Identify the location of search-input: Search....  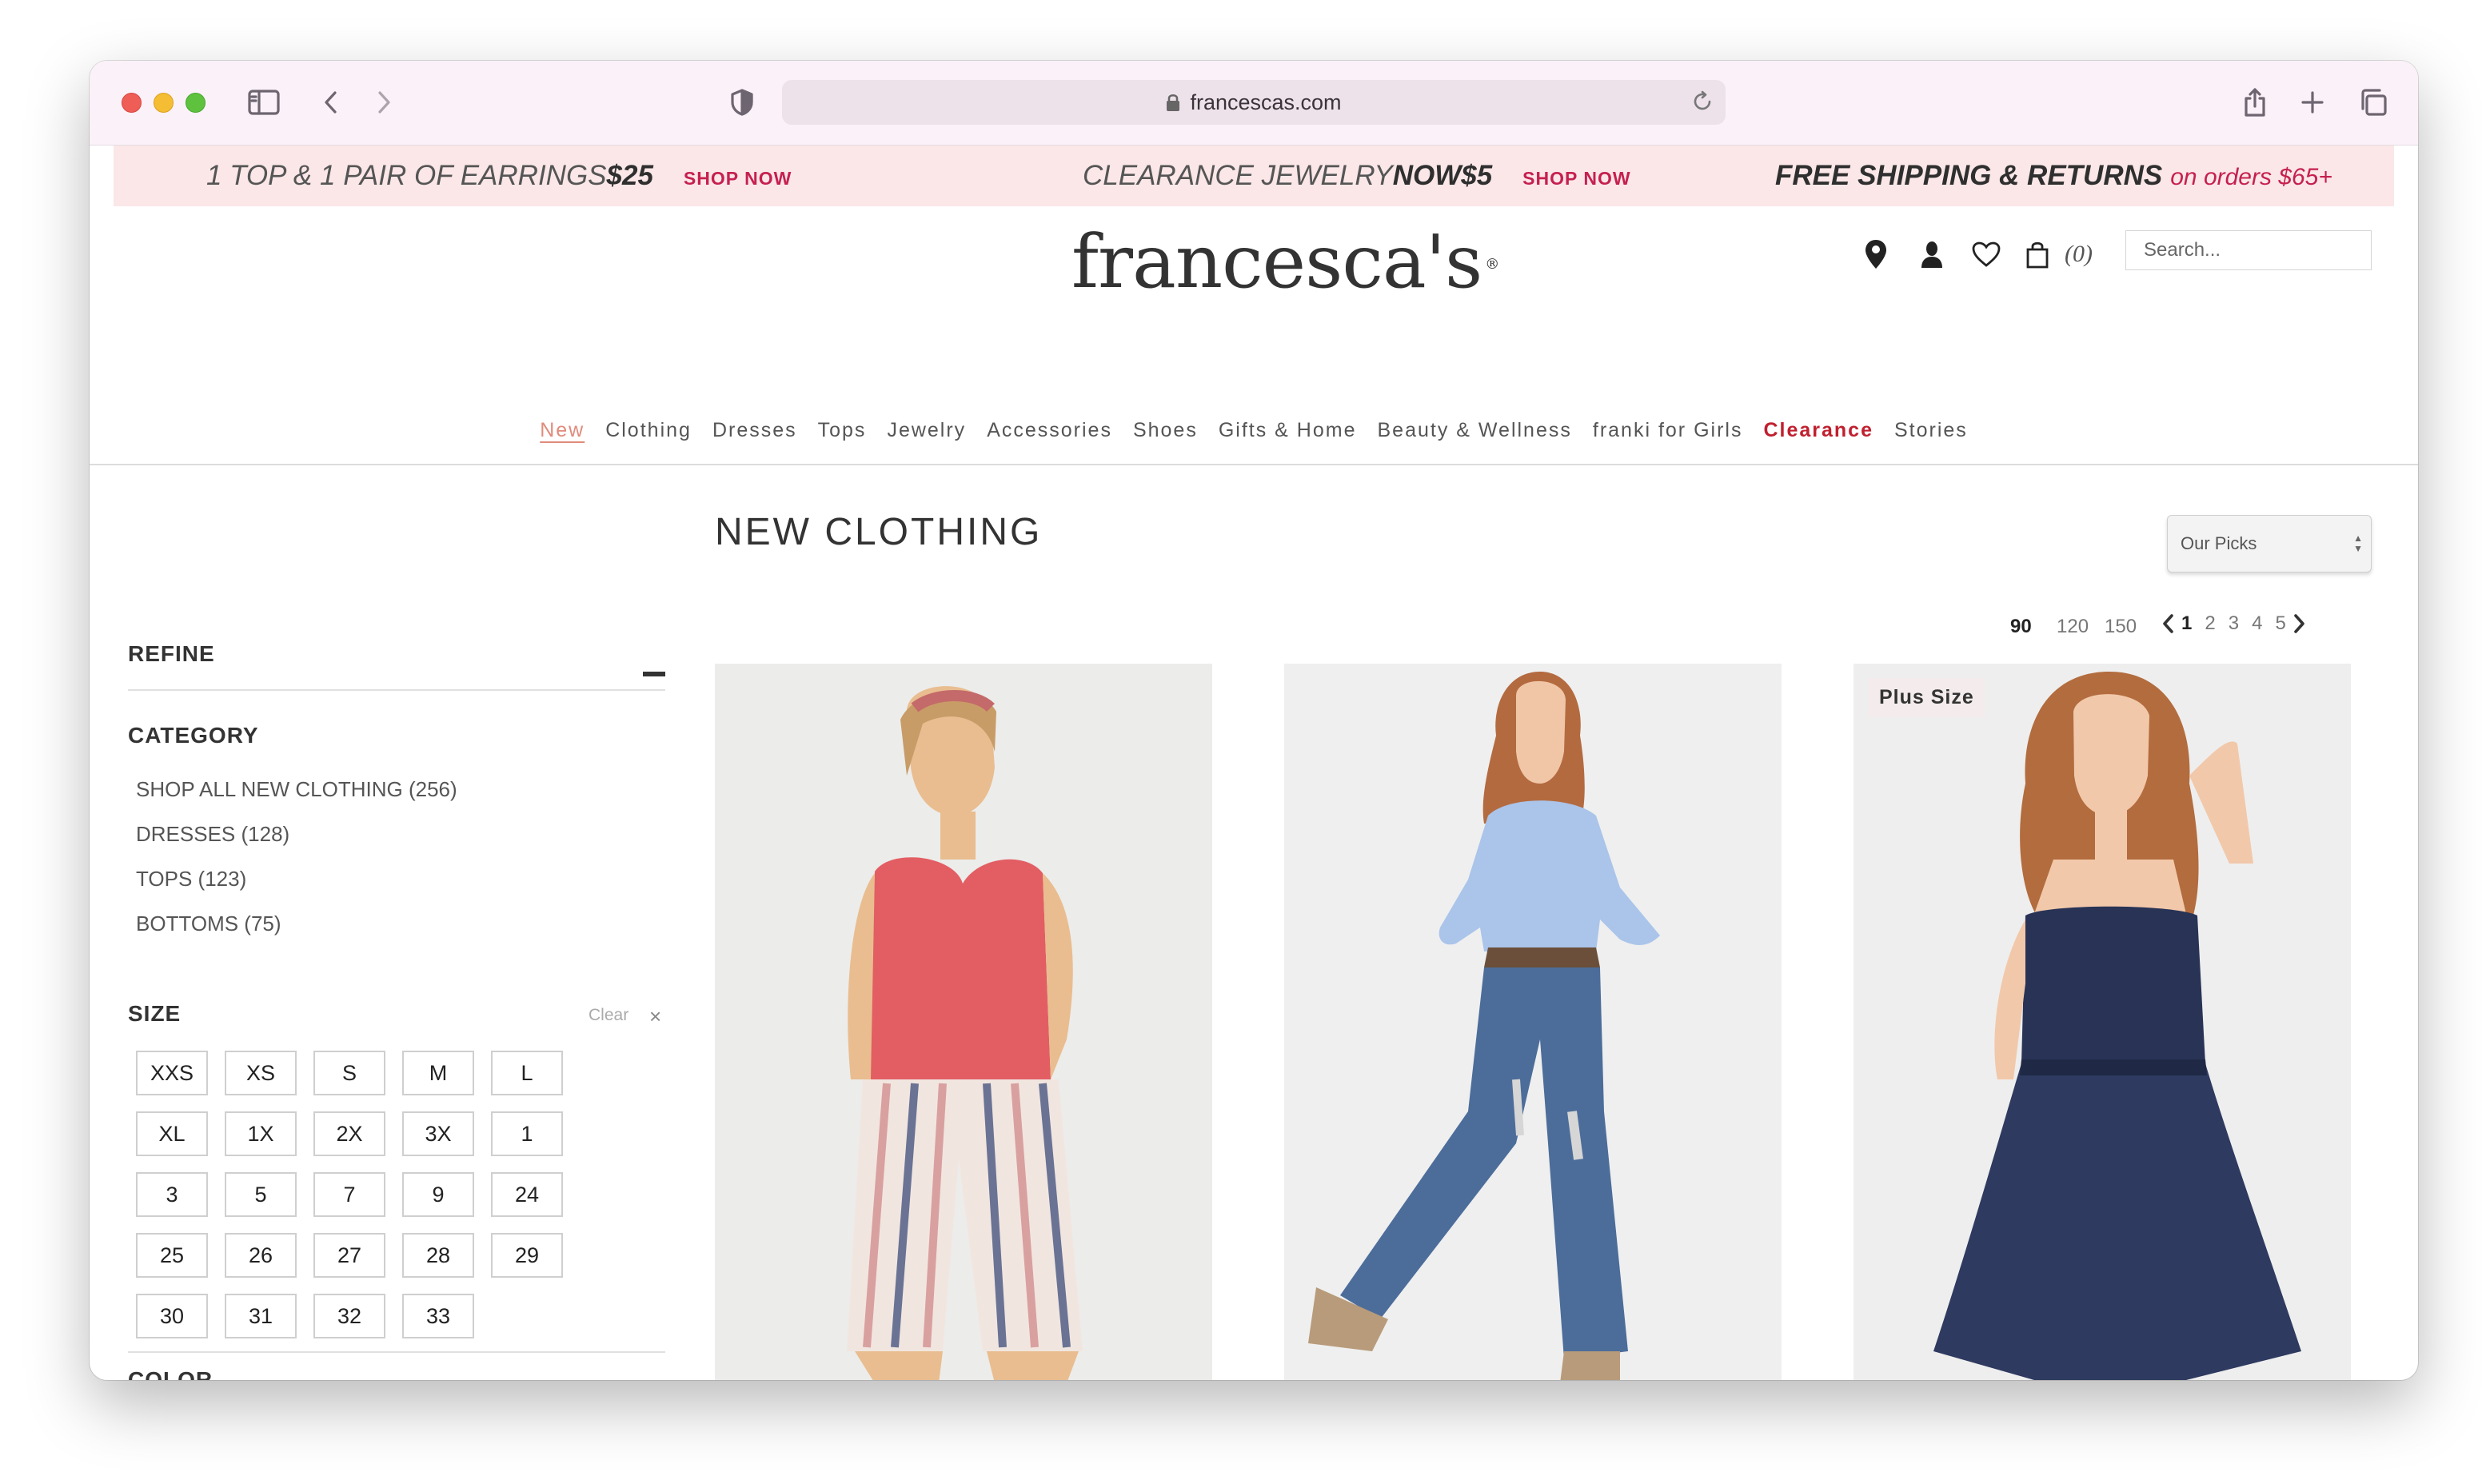
(2248, 250).